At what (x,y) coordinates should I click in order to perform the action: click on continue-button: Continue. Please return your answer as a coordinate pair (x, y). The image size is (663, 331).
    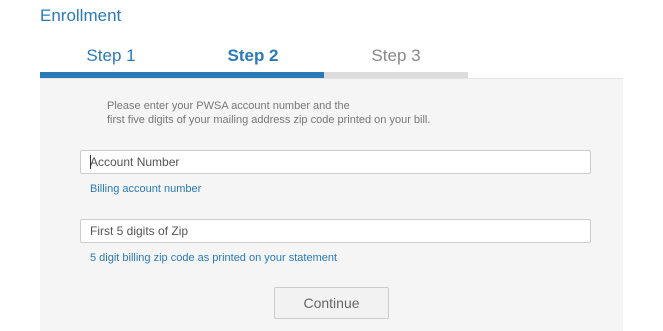
    Looking at the image, I should click on (331, 303).